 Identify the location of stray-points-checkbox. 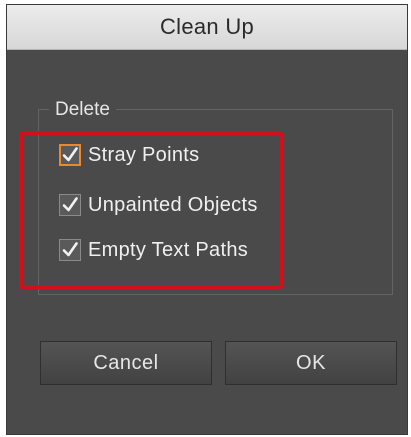
(70, 155).